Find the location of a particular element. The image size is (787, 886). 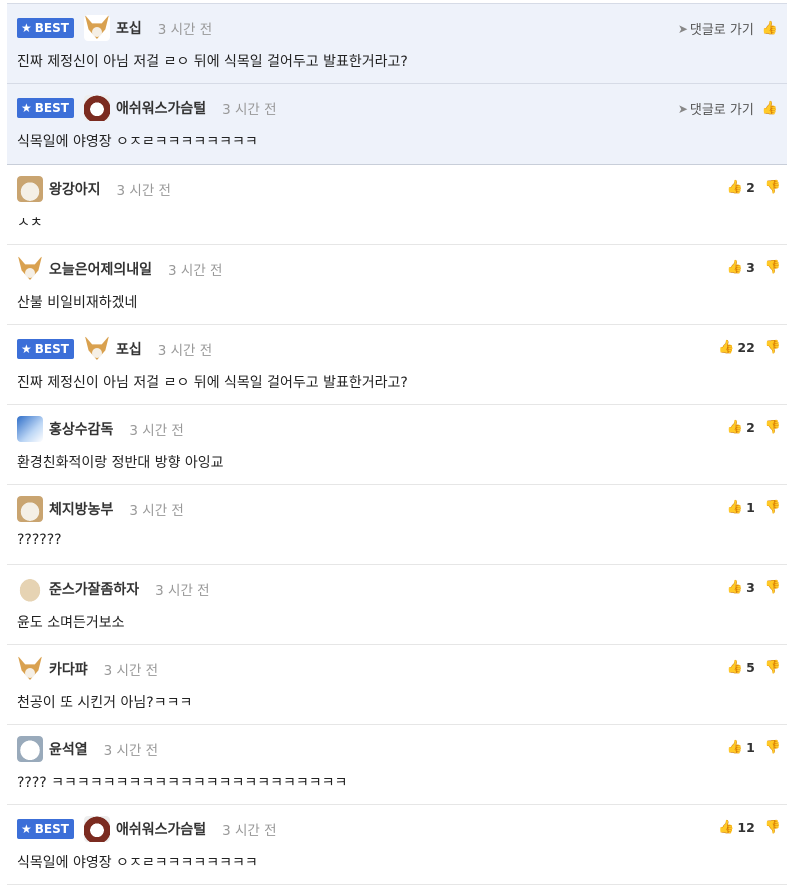

author-nickname: 오늘은어제의내일 is located at coordinates (100, 269).